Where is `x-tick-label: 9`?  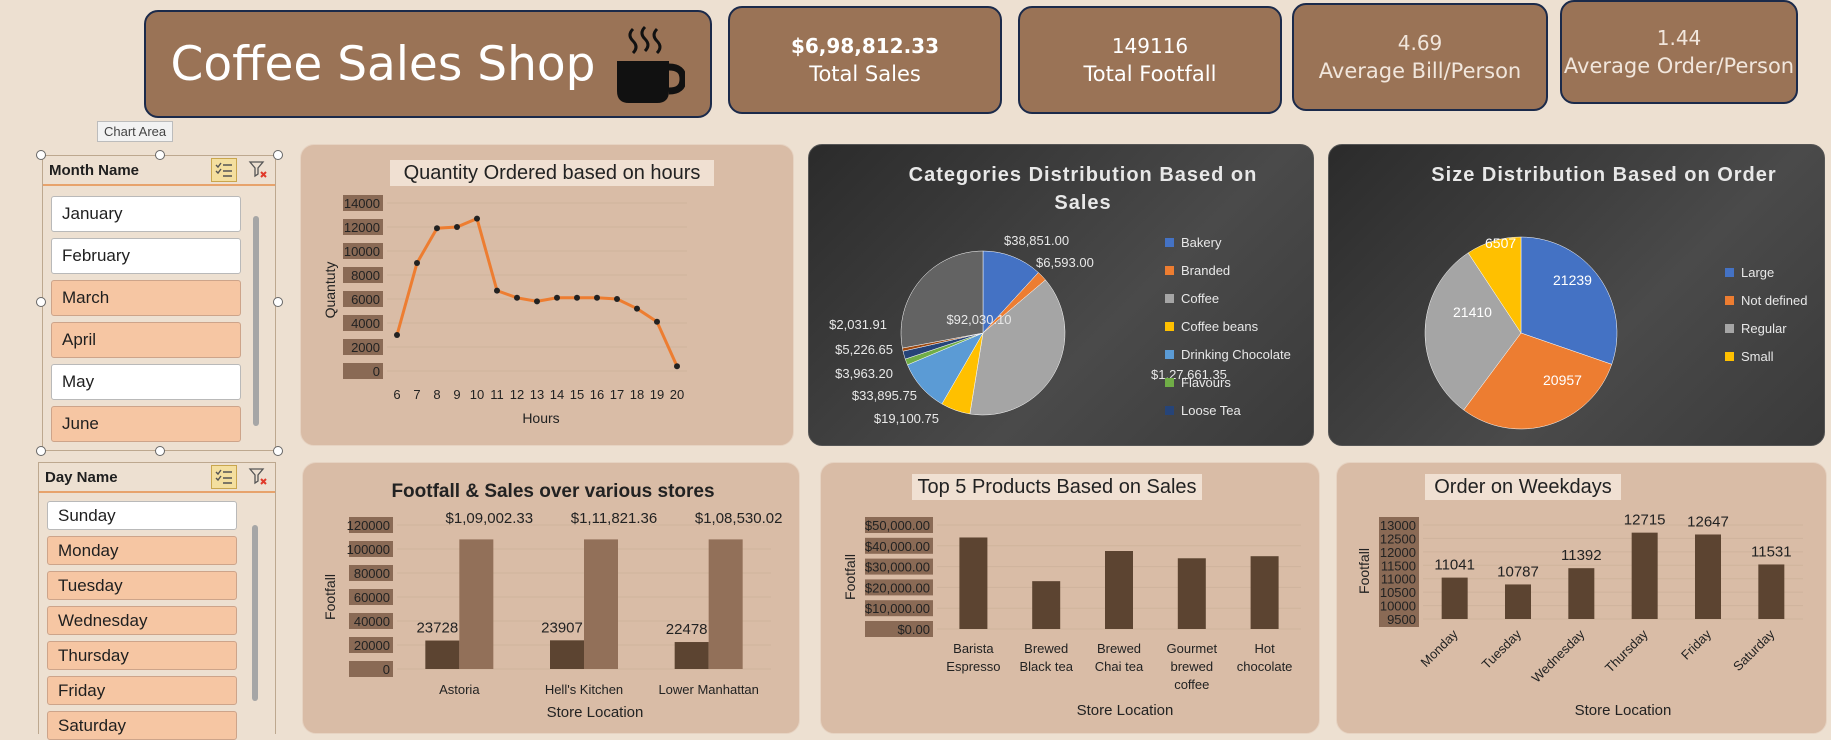
x-tick-label: 9 is located at coordinates (456, 394).